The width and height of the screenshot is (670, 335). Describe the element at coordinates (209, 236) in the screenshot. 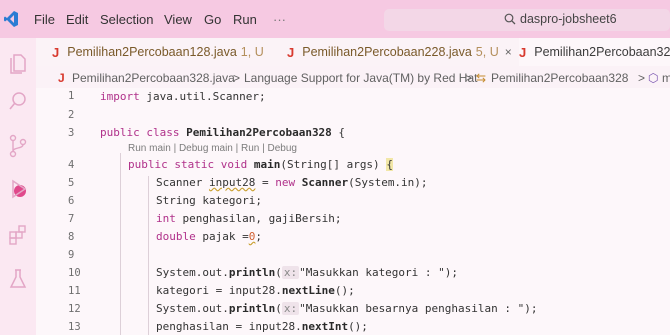

I see `code-line-8: double pajak =0;` at that location.